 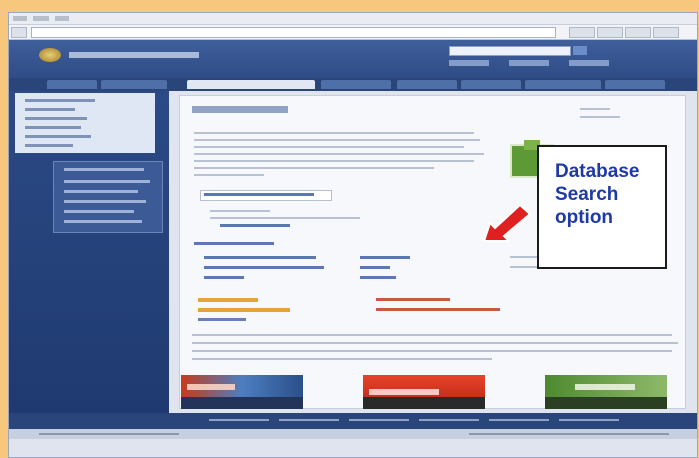 What do you see at coordinates (510, 51) in the screenshot?
I see `site-search-input` at bounding box center [510, 51].